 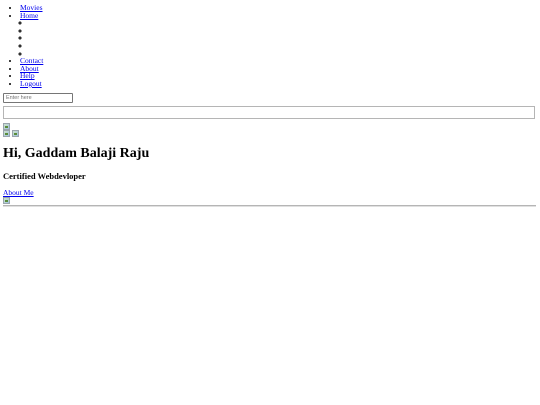 I want to click on search-input, so click(x=38, y=98).